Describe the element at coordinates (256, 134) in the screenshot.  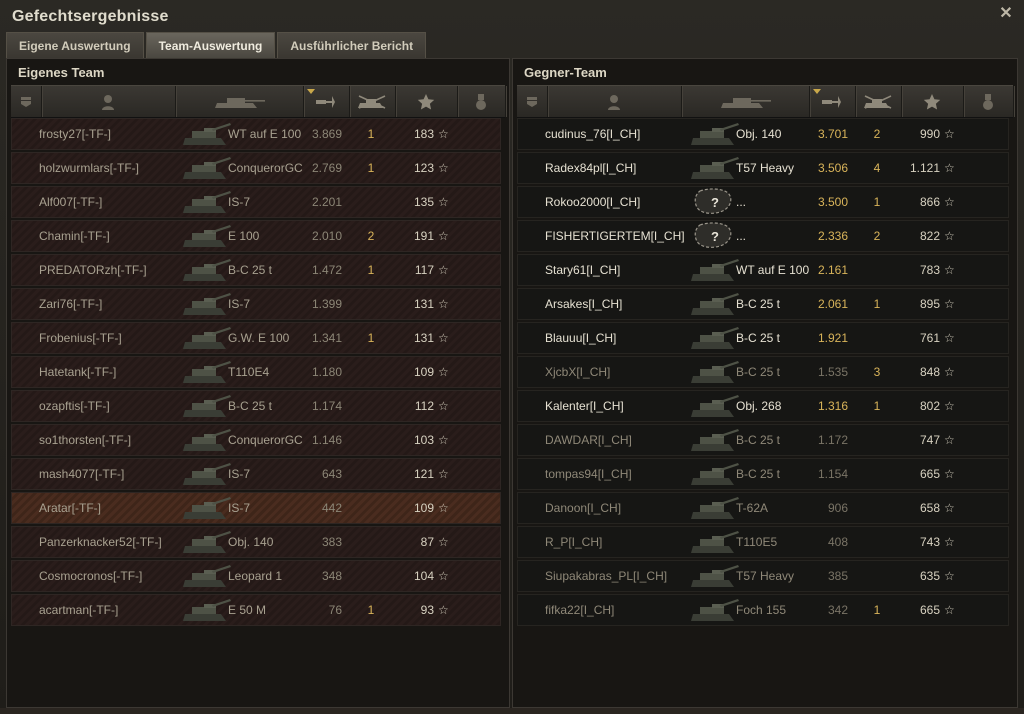
I see `table-row: frosty27[-TF-] WT auf E 100 3.869 1 183 ☆` at that location.